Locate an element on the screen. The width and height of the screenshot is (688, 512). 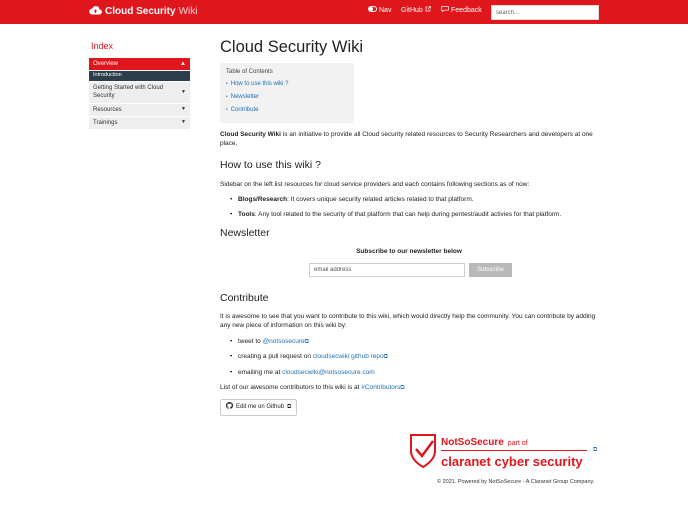
list-item-text: emailing me at is located at coordinates (260, 372).